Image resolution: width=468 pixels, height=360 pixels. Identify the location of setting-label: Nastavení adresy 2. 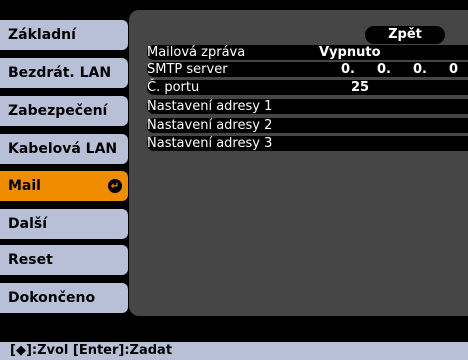
(210, 125).